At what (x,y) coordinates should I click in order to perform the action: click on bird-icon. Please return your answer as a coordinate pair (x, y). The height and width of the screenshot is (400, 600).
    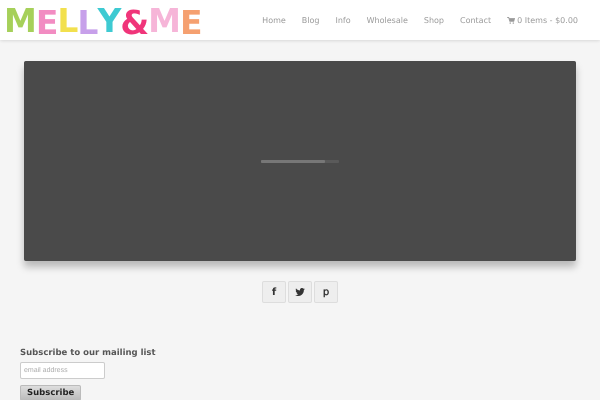
    Looking at the image, I should click on (300, 292).